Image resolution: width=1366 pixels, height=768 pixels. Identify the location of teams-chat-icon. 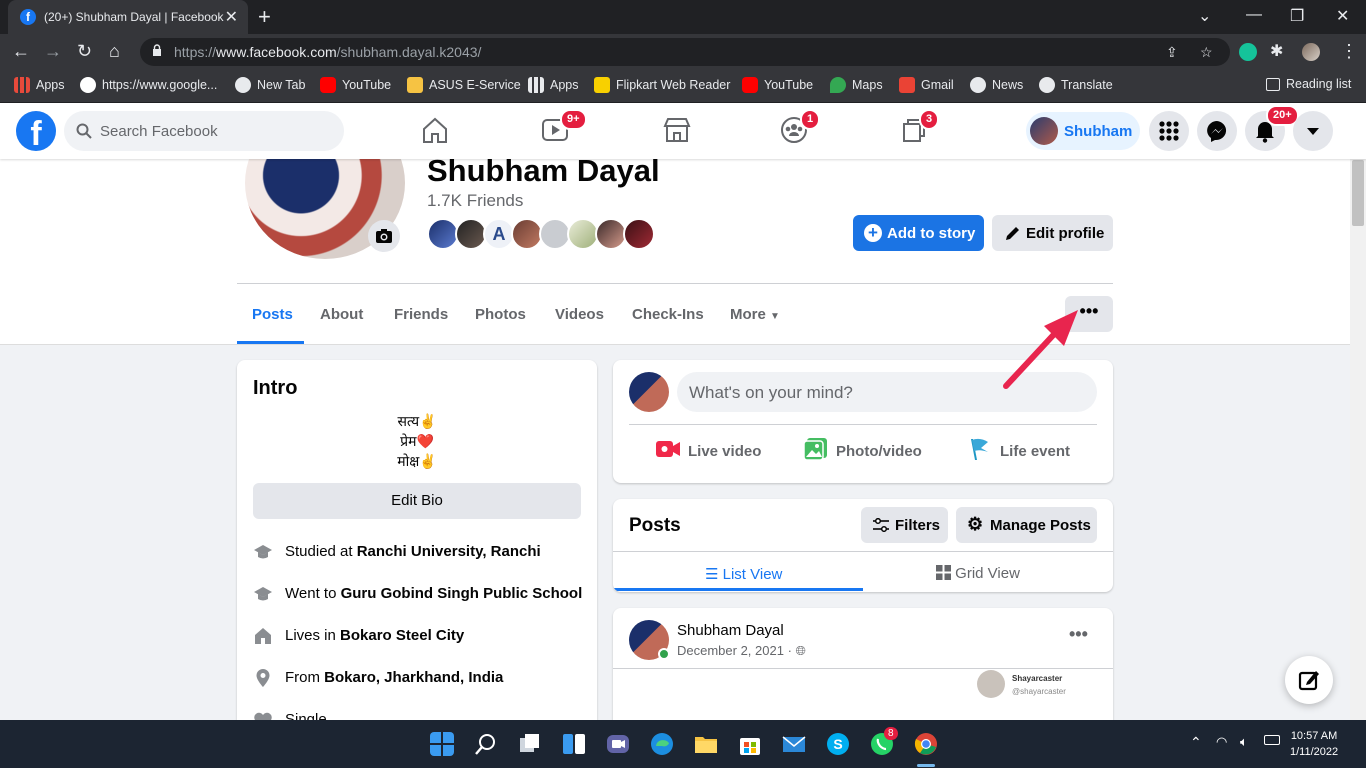
(618, 744).